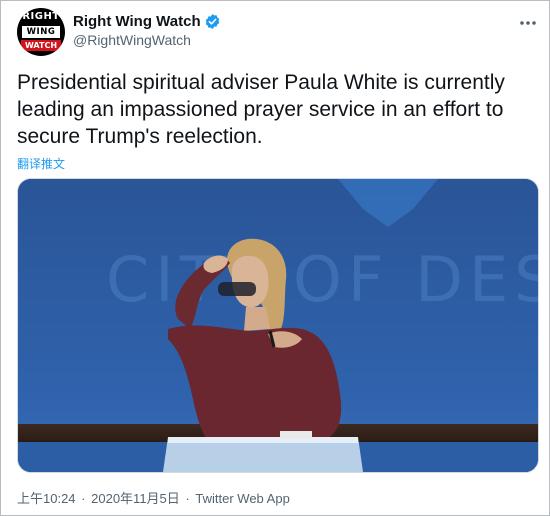 The width and height of the screenshot is (550, 516). I want to click on tweet-source: Twitter Web App, so click(242, 498).